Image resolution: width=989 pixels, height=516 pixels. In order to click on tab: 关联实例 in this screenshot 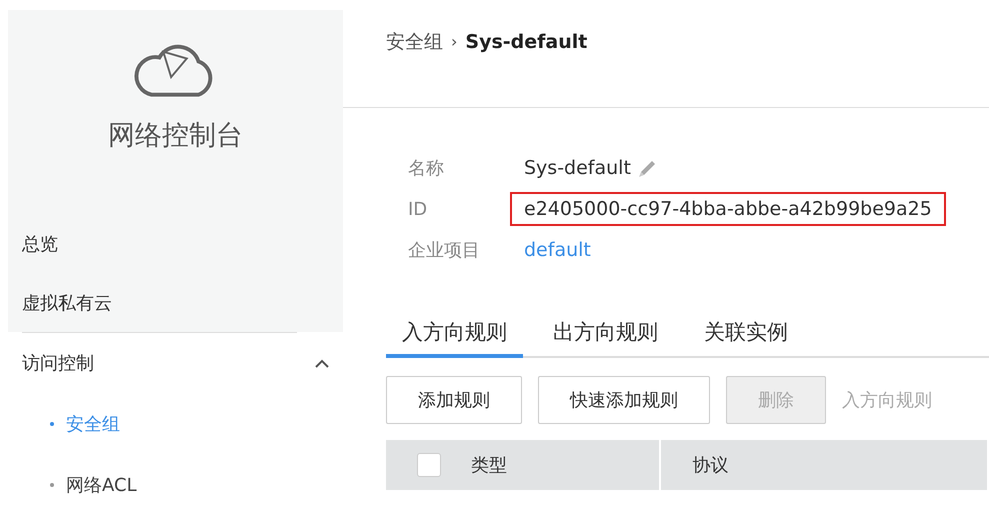, I will do `click(746, 334)`.